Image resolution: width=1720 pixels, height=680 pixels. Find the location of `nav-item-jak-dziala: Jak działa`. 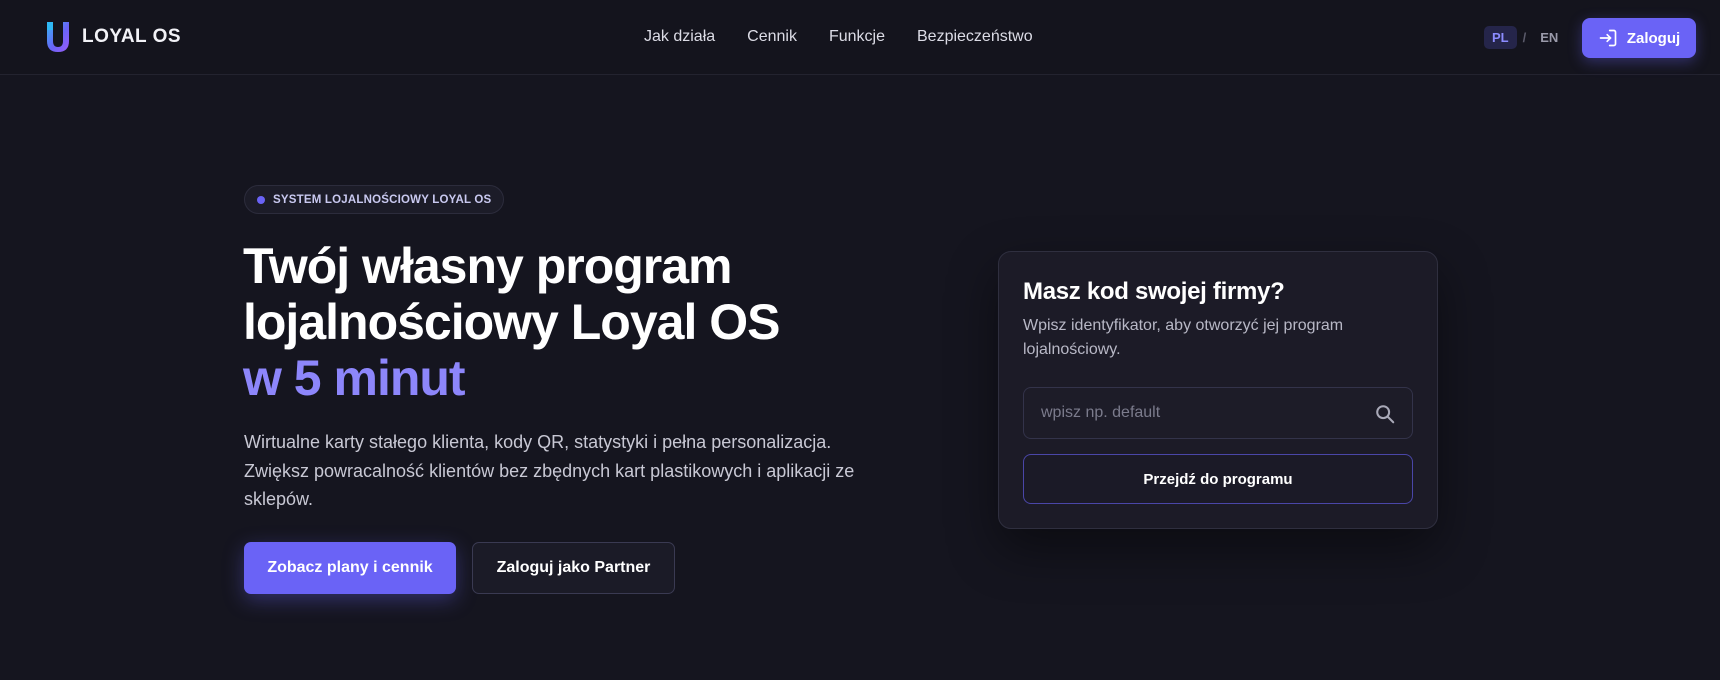

nav-item-jak-dziala: Jak działa is located at coordinates (679, 37).